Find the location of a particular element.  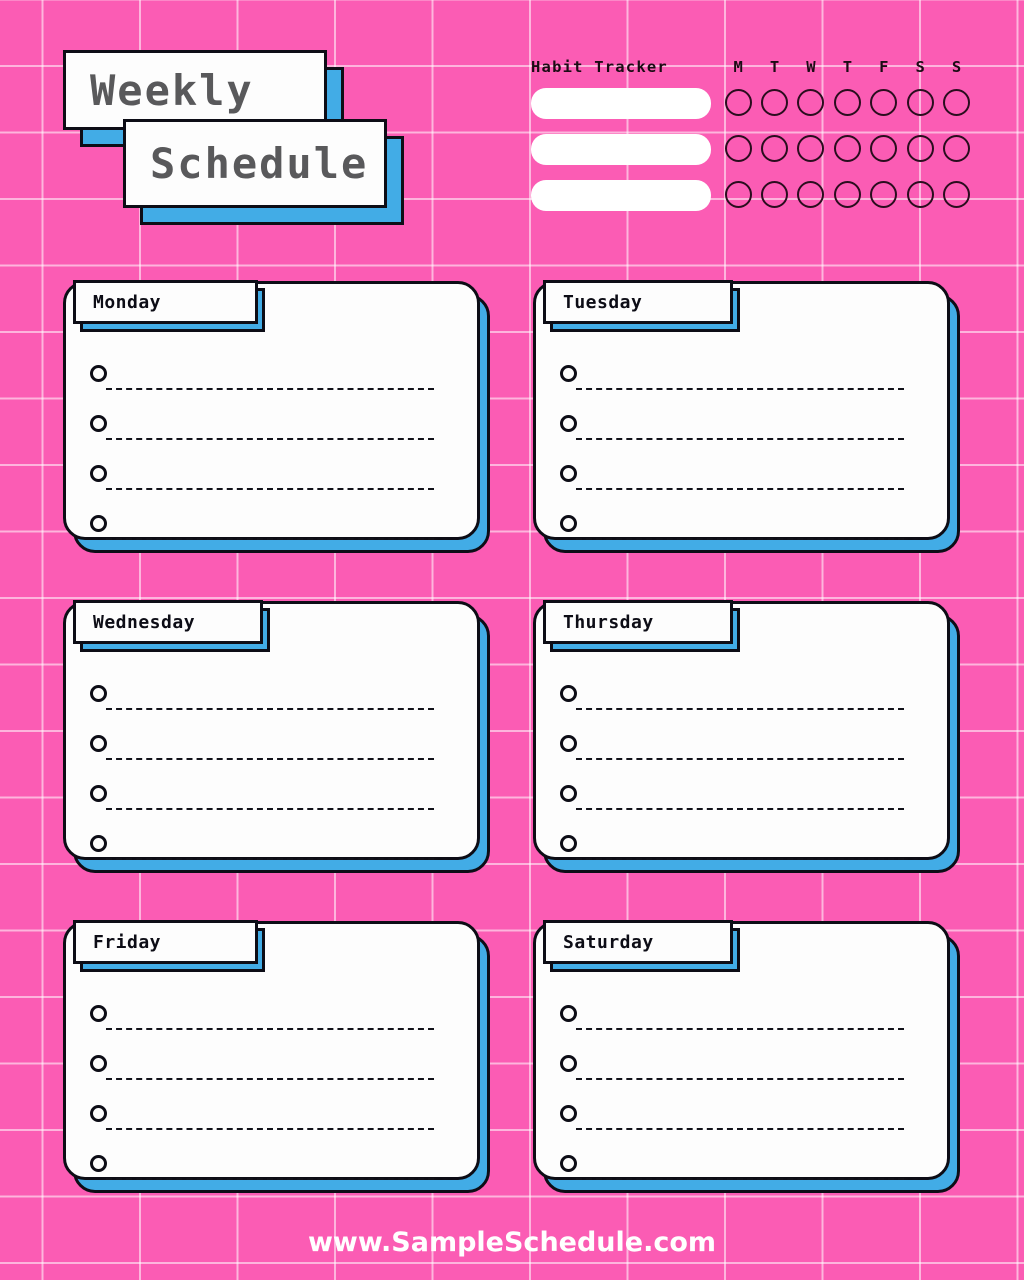

day-card-friday: Friday is located at coordinates (276, 1056).